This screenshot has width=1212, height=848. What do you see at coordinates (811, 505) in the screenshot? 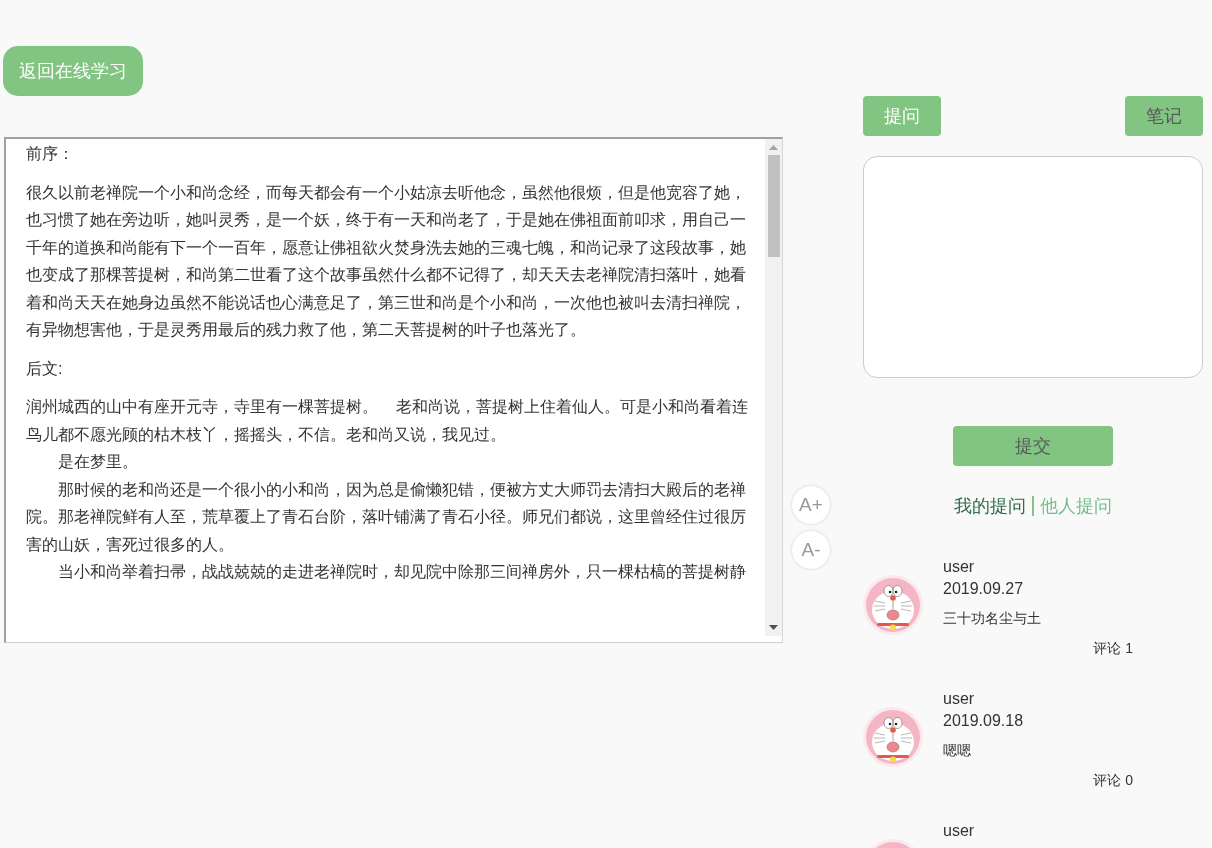
I see `font-size-button: A+` at bounding box center [811, 505].